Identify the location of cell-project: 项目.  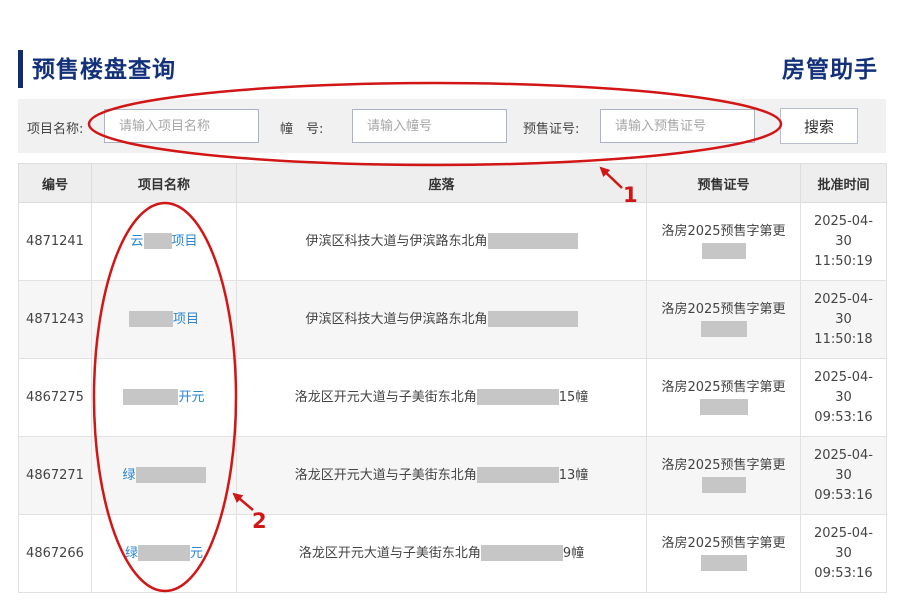
(164, 319).